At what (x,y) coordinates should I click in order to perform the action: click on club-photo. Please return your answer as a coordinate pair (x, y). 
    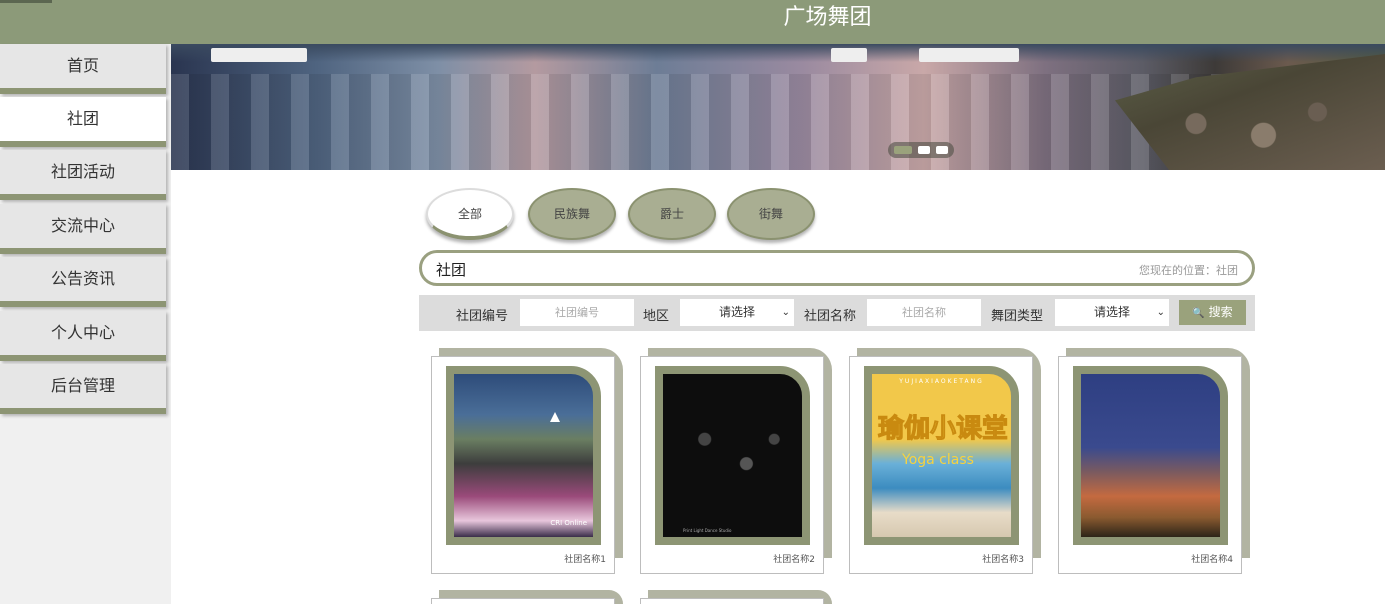
    Looking at the image, I should click on (1150, 455).